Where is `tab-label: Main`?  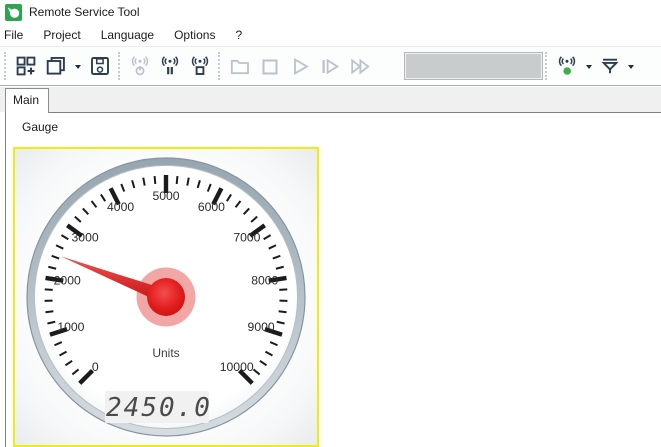 tab-label: Main is located at coordinates (26, 100).